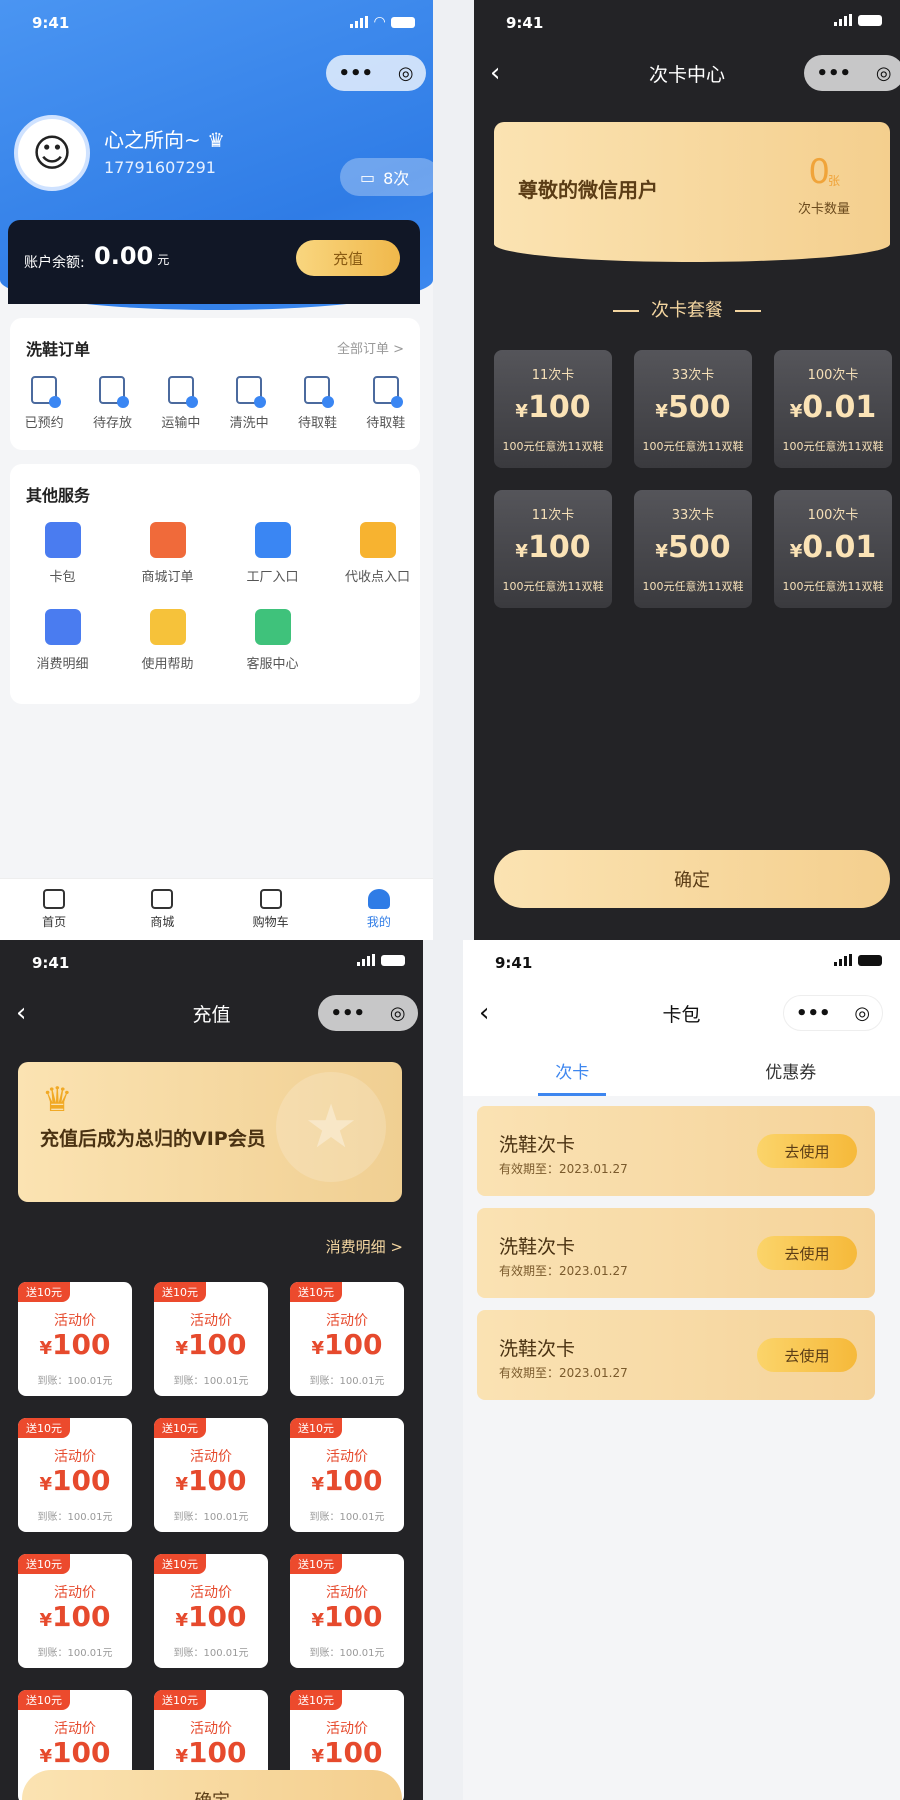  What do you see at coordinates (62, 664) in the screenshot?
I see `service-label: 消费明细` at bounding box center [62, 664].